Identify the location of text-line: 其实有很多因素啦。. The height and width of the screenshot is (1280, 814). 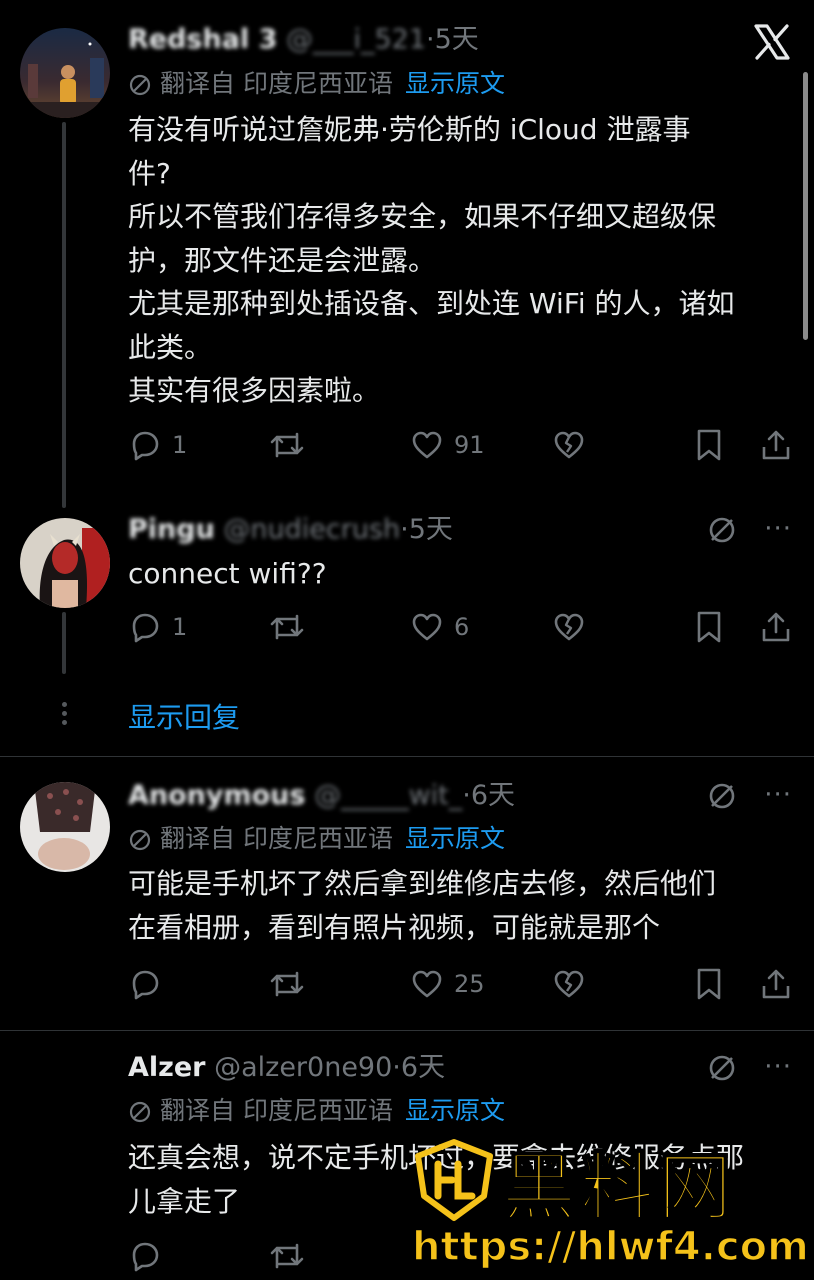
(254, 390).